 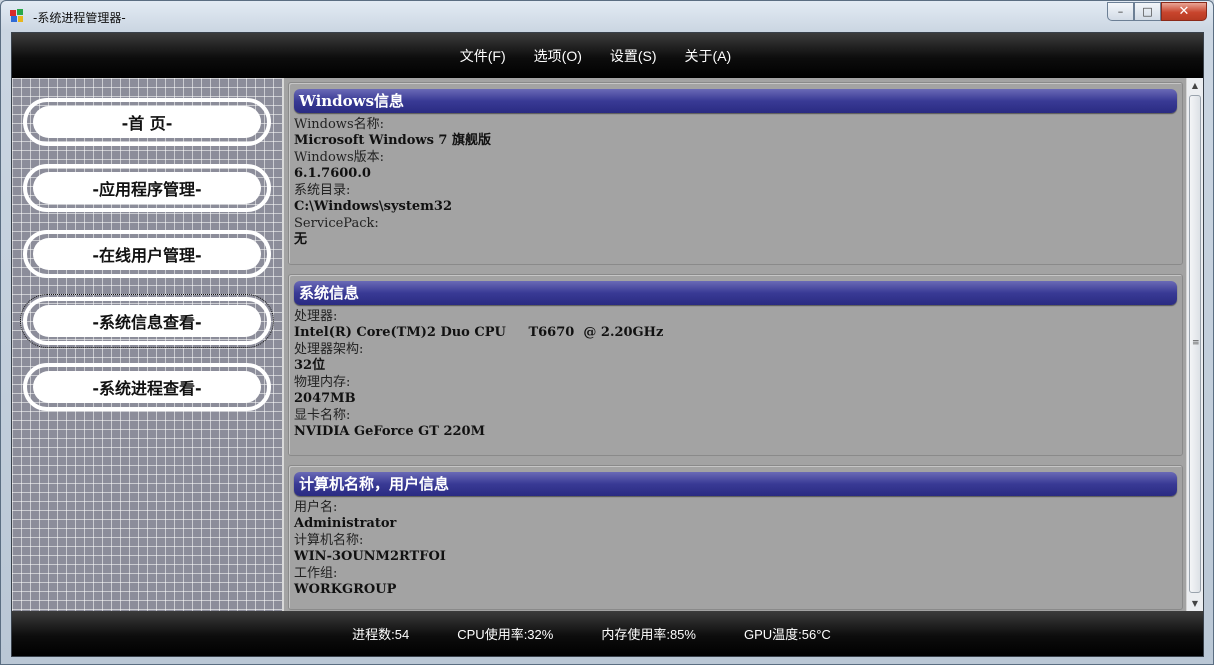 I want to click on field-label: 处理器:, so click(x=316, y=316).